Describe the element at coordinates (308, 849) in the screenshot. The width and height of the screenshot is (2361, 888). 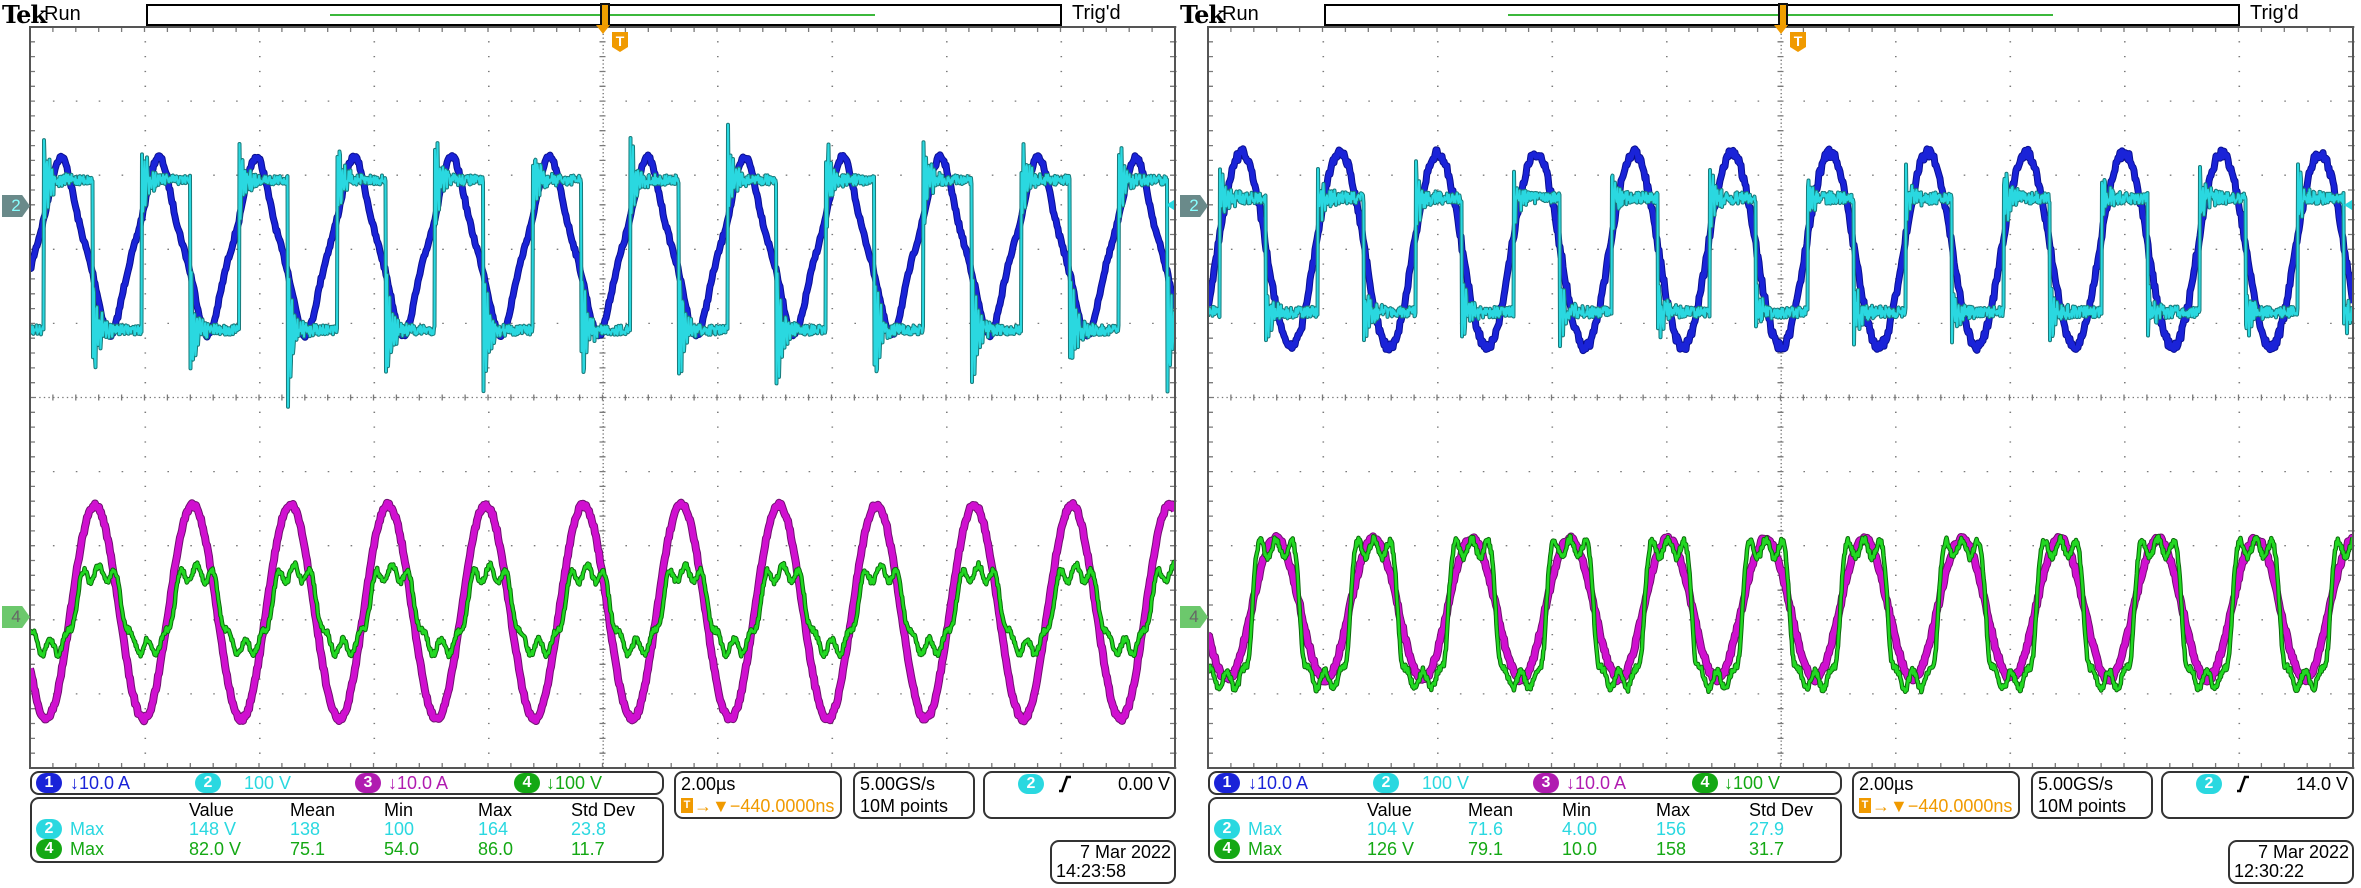
I see `measurement-value: 75.1` at that location.